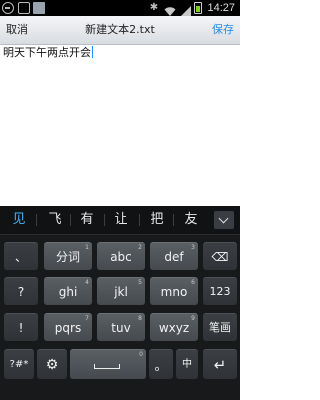 The height and width of the screenshot is (400, 320). I want to click on editor-text: 明天下午两点开会, so click(47, 52).